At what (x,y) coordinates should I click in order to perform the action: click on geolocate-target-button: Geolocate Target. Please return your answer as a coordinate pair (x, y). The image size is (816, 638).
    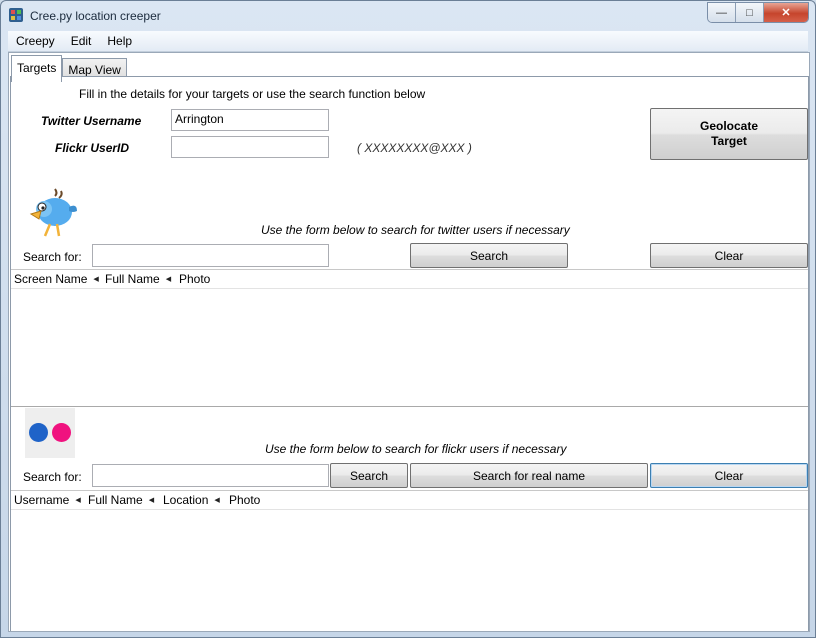
    Looking at the image, I should click on (729, 134).